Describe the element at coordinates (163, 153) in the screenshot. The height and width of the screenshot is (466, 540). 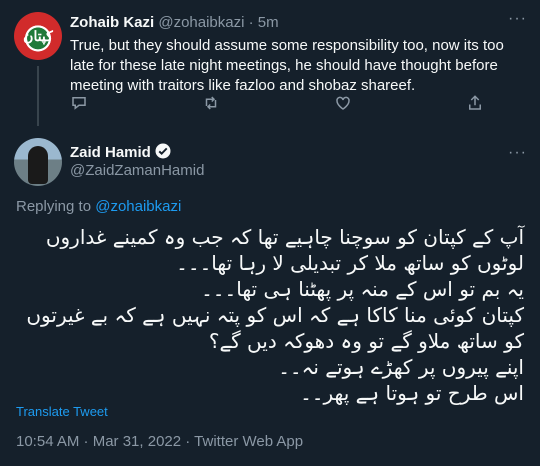
I see `verified-badge-icon` at that location.